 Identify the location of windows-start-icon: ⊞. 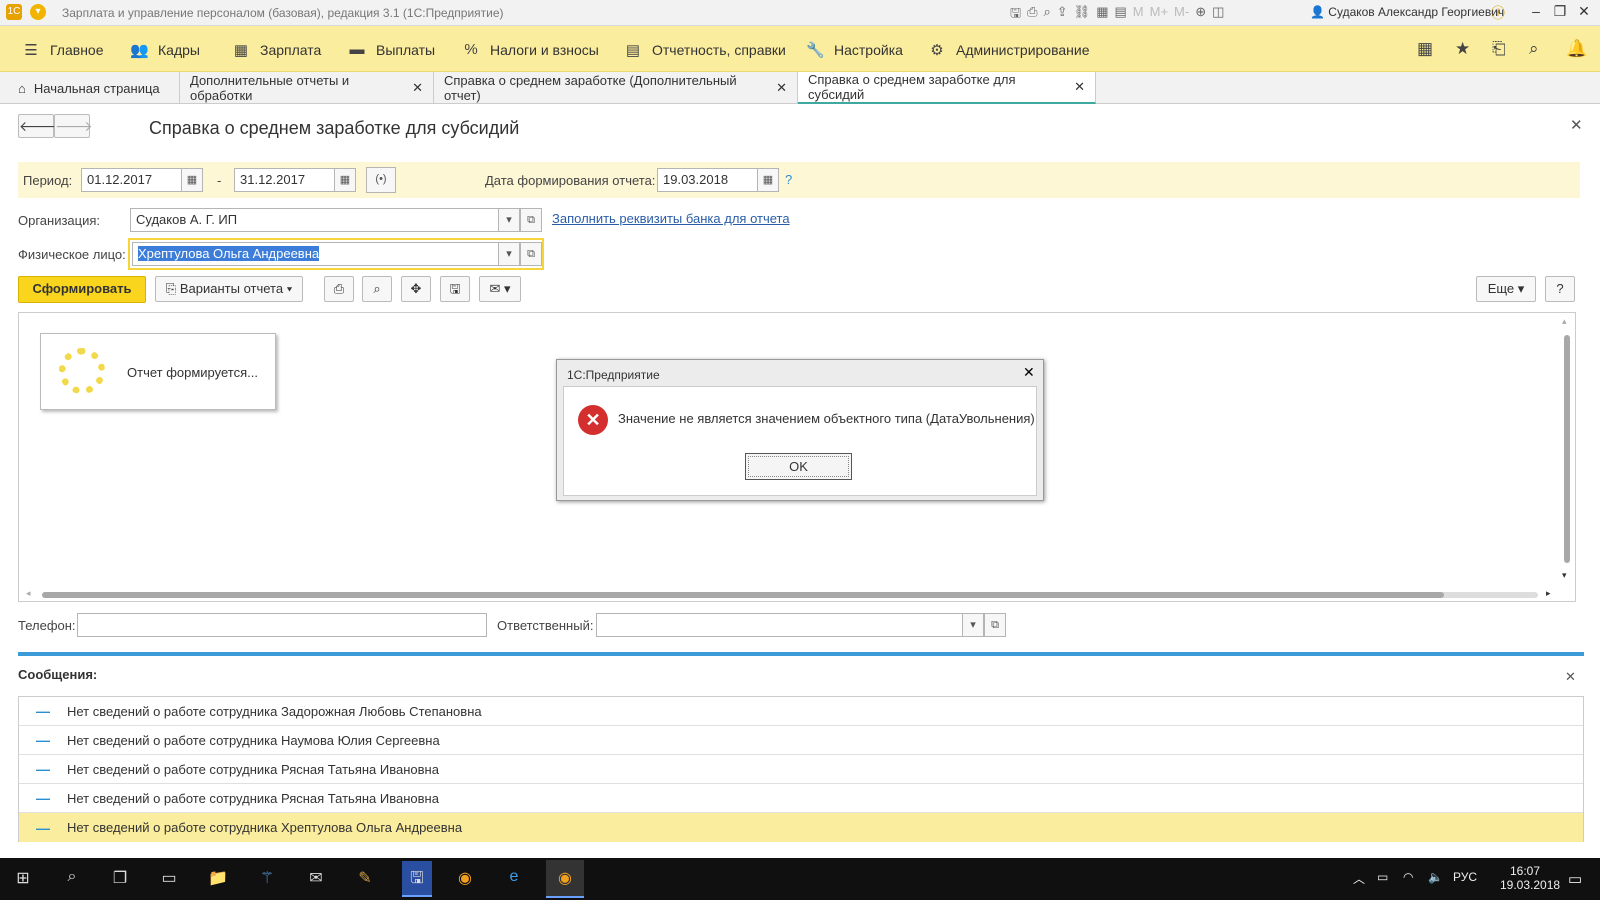
(23, 879).